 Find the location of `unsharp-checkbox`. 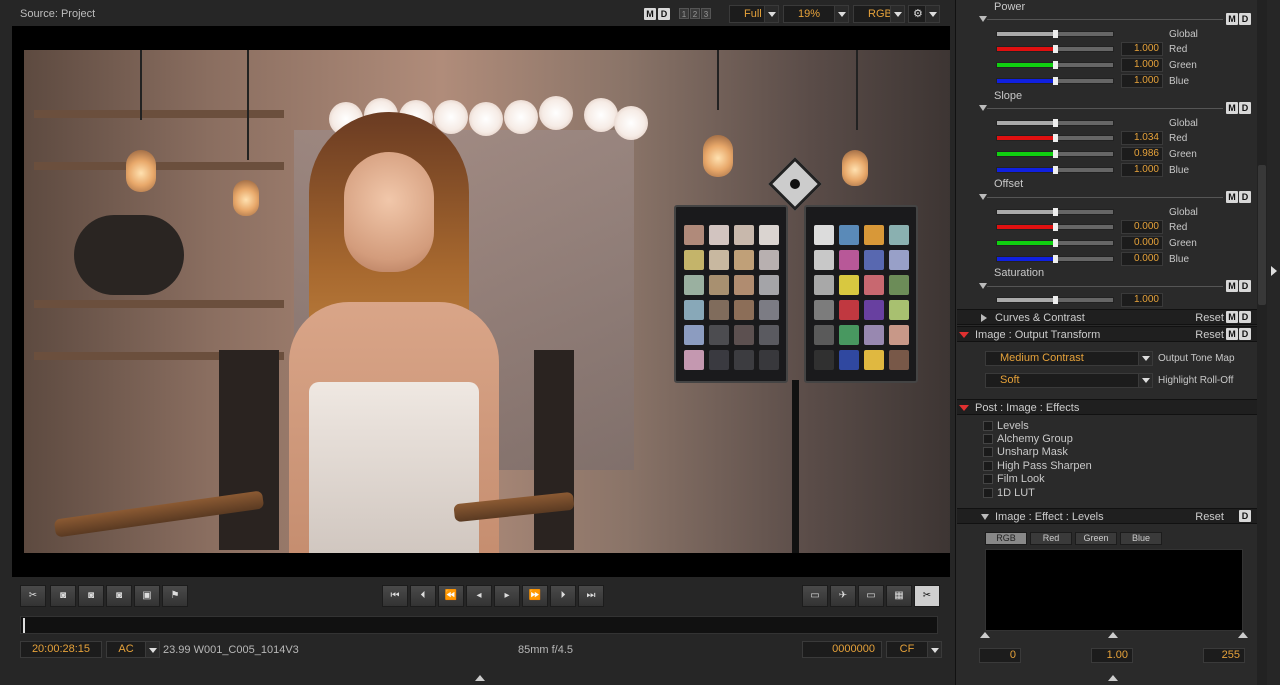

unsharp-checkbox is located at coordinates (988, 452).